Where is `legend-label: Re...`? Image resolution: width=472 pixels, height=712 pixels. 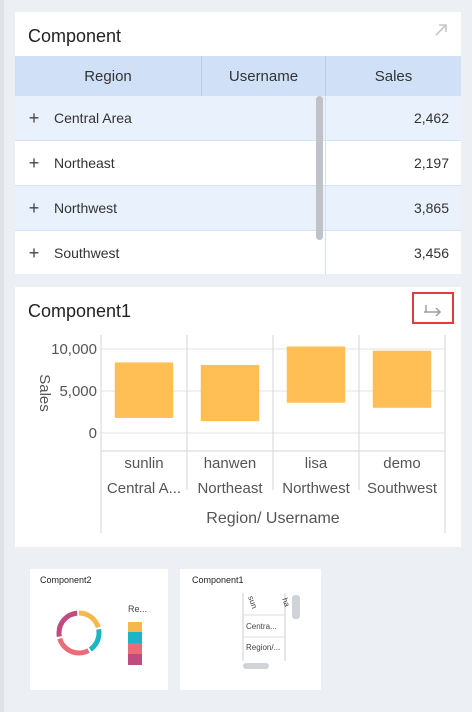 legend-label: Re... is located at coordinates (137, 609).